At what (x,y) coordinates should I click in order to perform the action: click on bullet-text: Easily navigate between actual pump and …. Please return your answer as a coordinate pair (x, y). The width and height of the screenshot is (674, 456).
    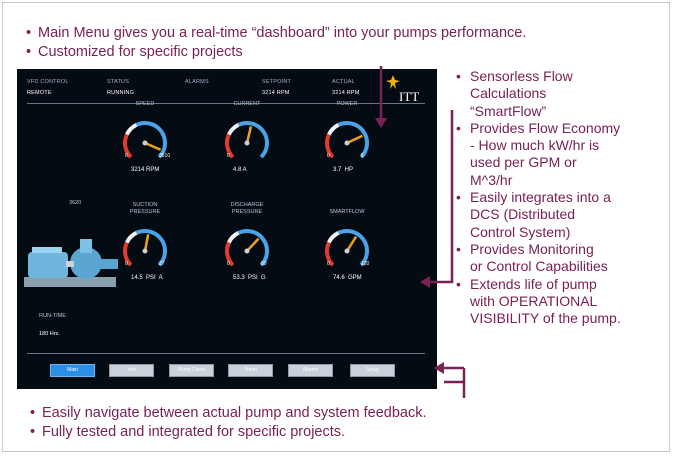
    Looking at the image, I should click on (234, 413).